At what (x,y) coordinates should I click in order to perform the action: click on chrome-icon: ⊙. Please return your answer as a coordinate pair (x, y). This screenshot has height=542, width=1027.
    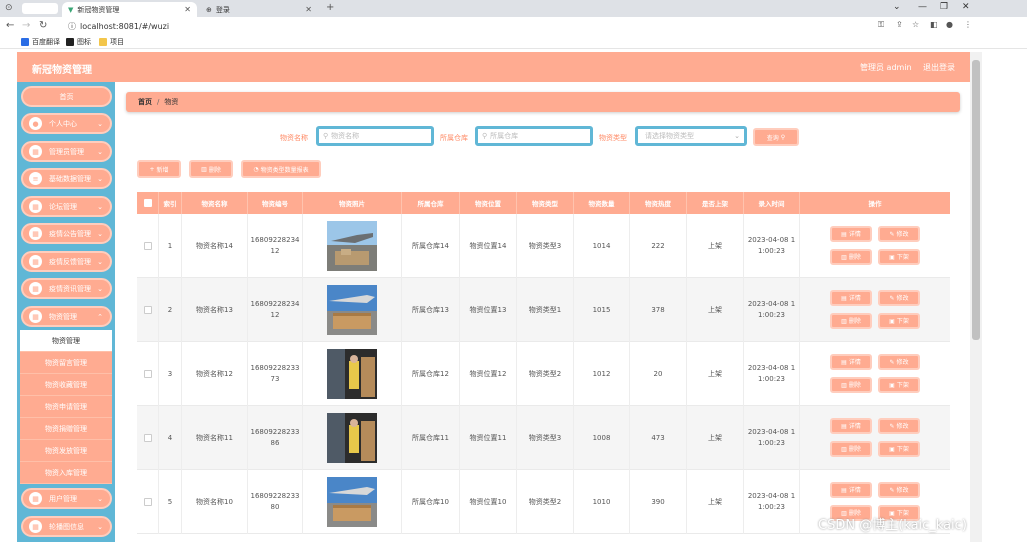
    Looking at the image, I should click on (9, 8).